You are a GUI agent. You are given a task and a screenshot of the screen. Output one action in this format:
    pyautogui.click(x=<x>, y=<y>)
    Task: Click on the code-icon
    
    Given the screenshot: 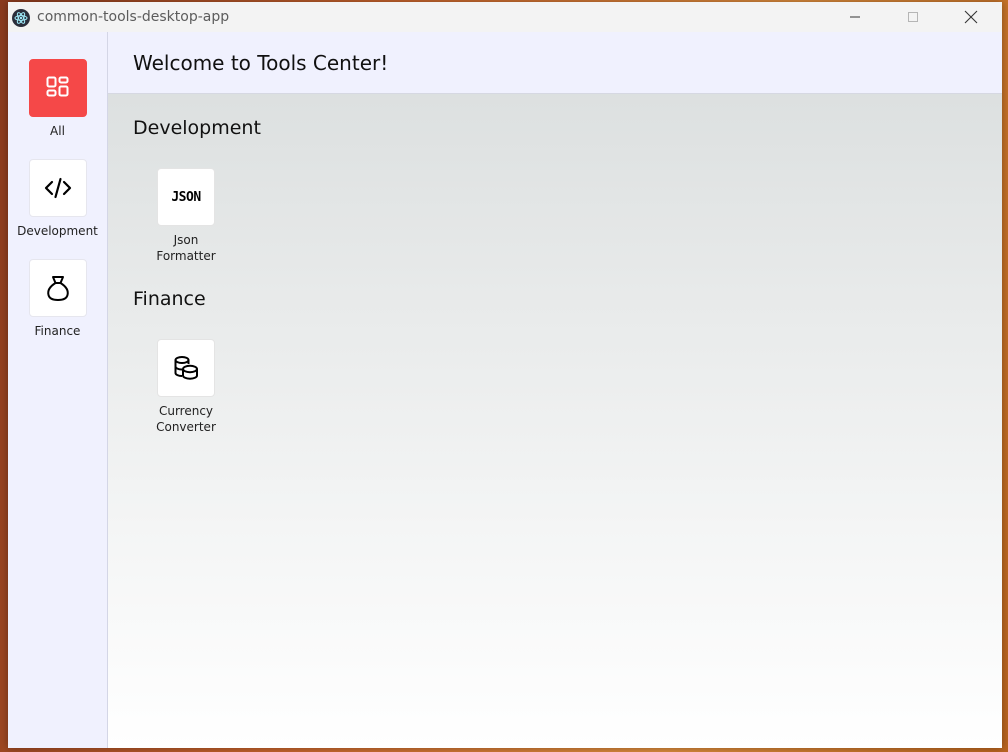 What is the action you would take?
    pyautogui.click(x=57, y=188)
    